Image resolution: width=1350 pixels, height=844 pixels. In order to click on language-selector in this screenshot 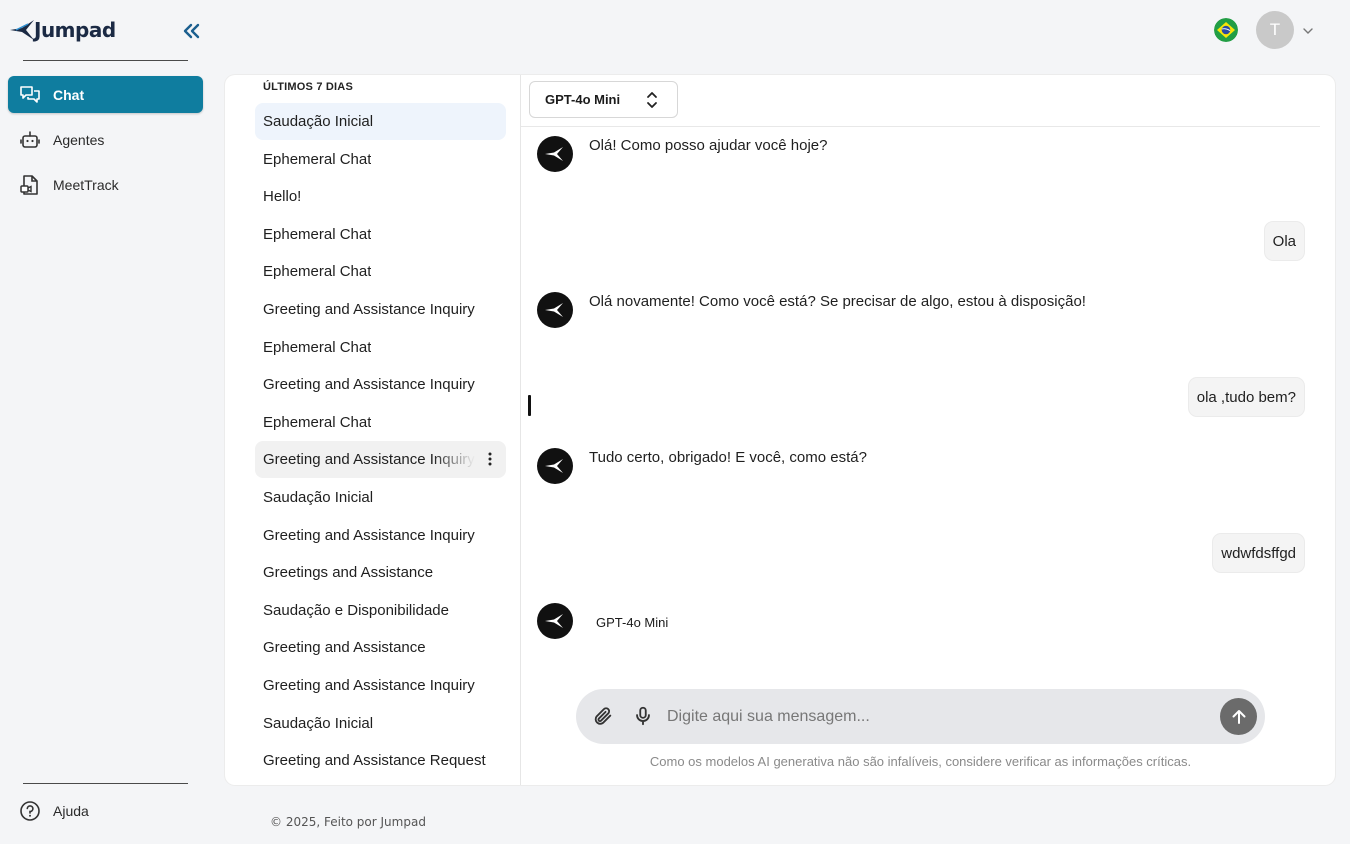, I will do `click(1226, 30)`.